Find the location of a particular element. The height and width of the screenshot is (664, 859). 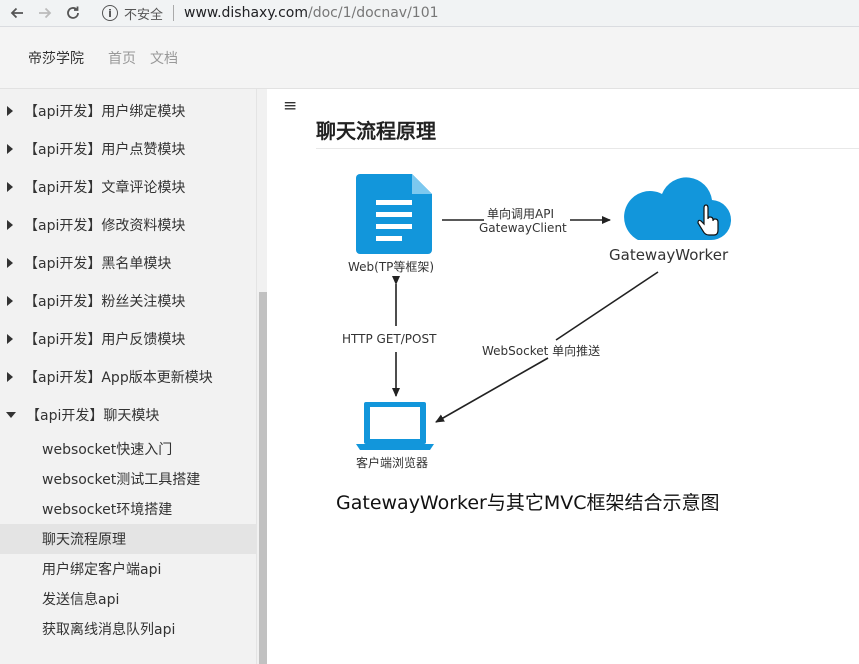

sidebar-section: 【api开发】App版本更新模块 is located at coordinates (128, 377).